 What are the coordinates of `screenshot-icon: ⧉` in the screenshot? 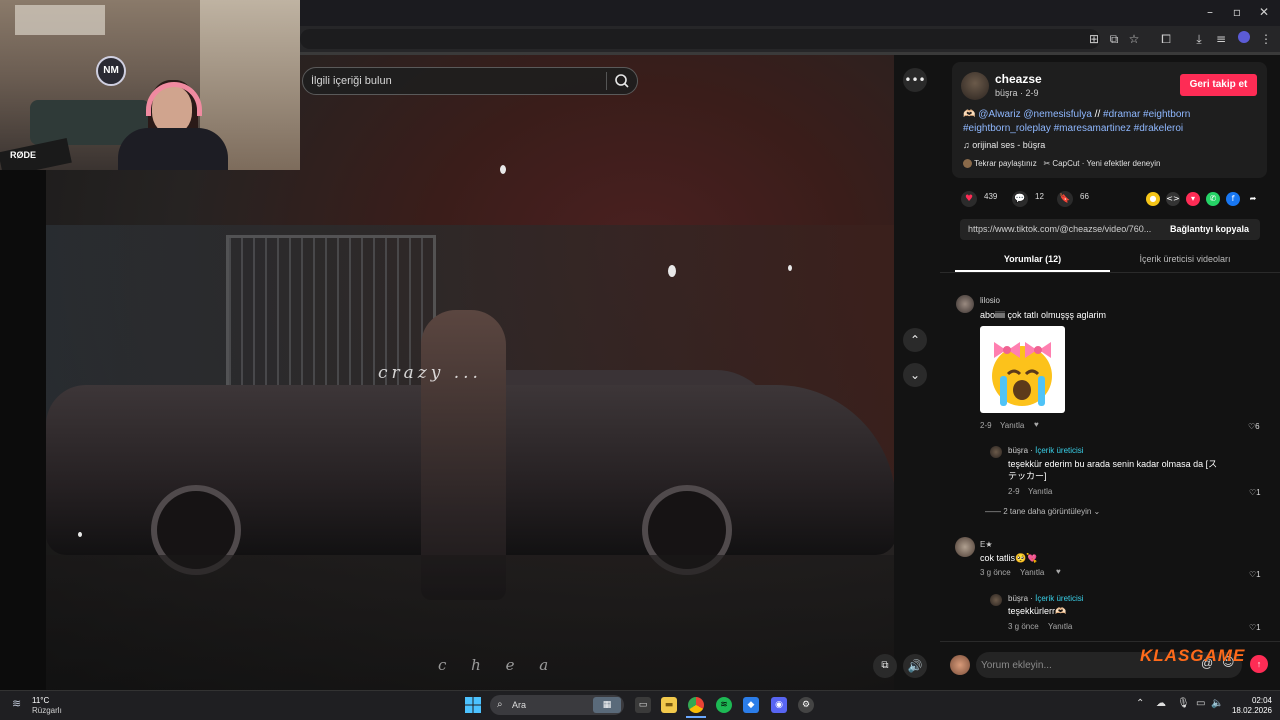 It's located at (1114, 39).